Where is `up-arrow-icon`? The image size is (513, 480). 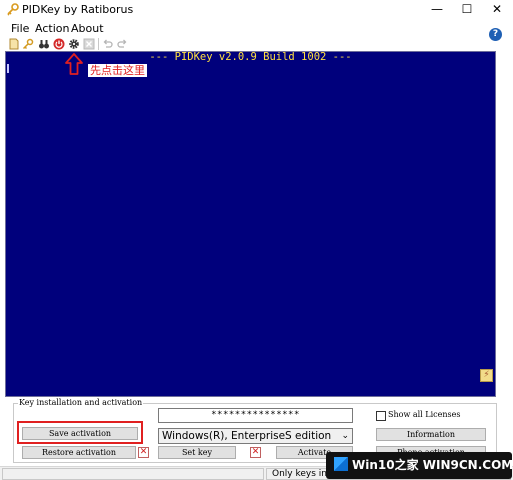
up-arrow-icon is located at coordinates (74, 64).